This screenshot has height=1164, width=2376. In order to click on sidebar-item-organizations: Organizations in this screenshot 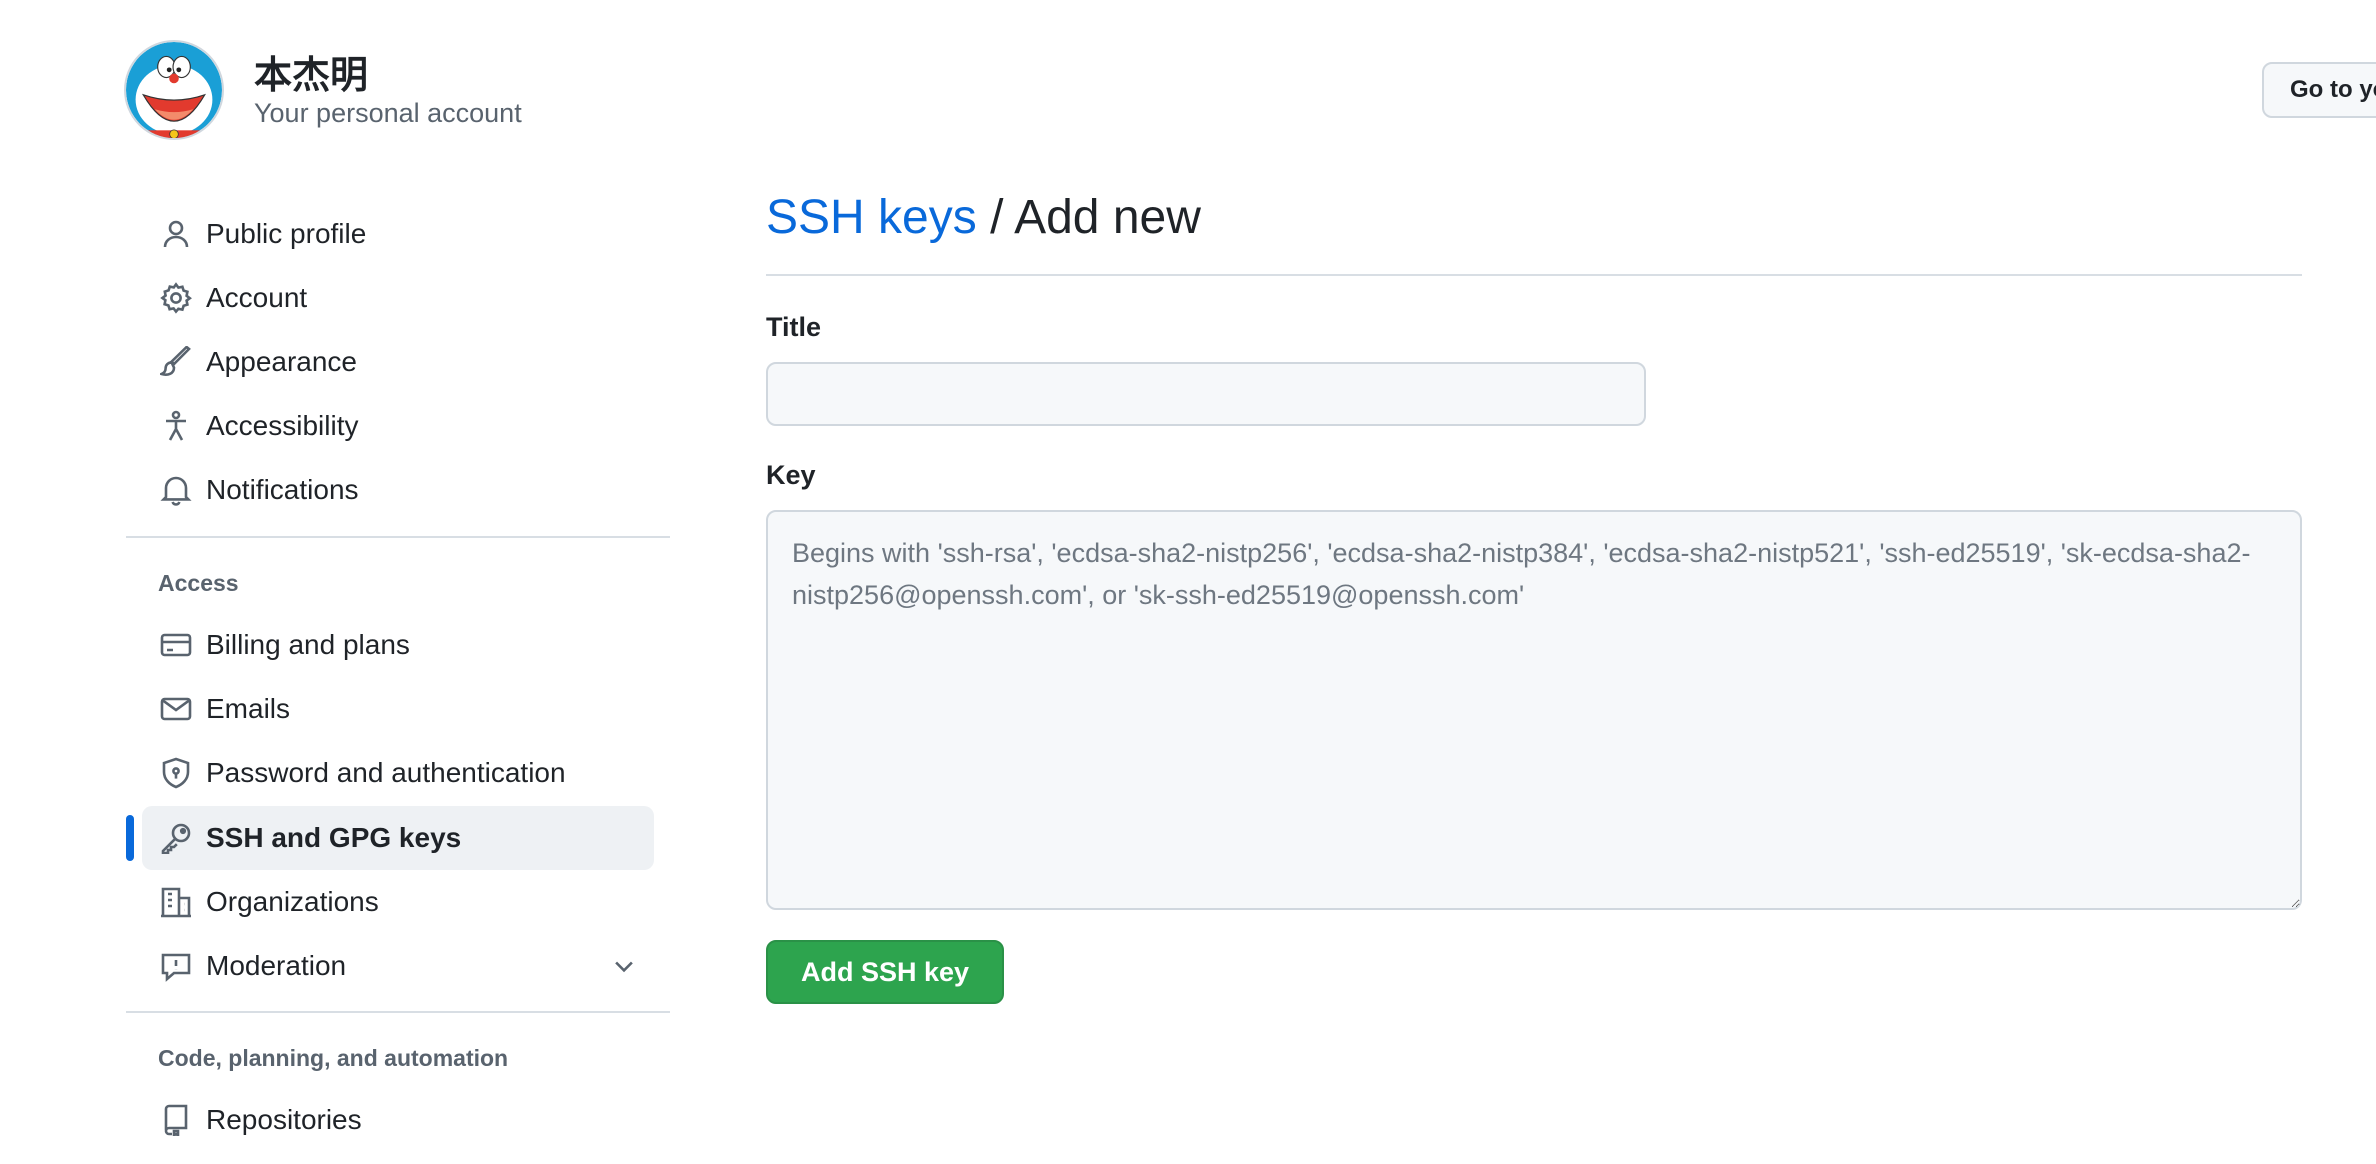, I will do `click(398, 902)`.